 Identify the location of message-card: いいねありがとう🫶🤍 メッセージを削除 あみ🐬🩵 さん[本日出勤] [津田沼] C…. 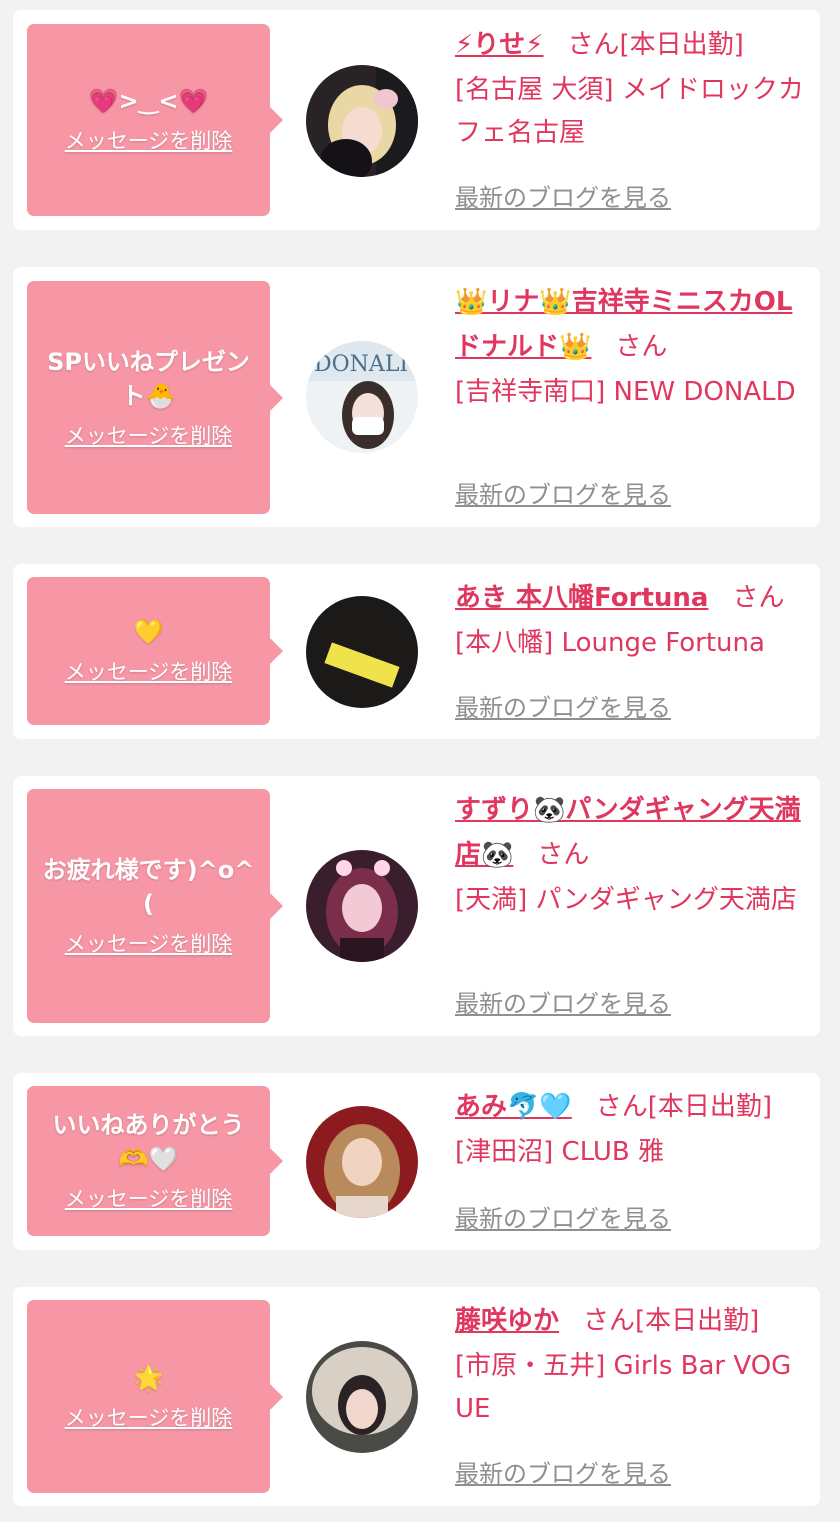
(416, 1161).